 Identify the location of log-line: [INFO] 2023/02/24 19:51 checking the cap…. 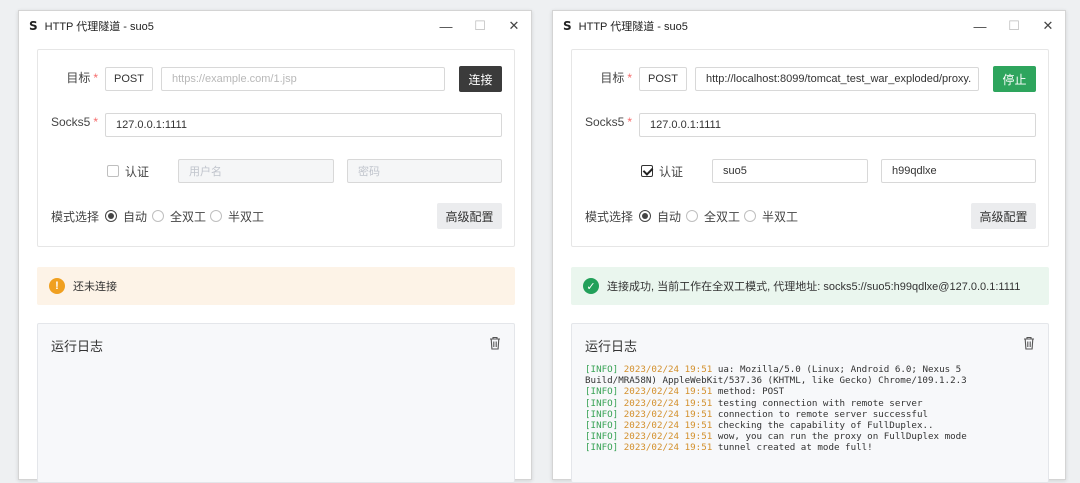
(811, 425).